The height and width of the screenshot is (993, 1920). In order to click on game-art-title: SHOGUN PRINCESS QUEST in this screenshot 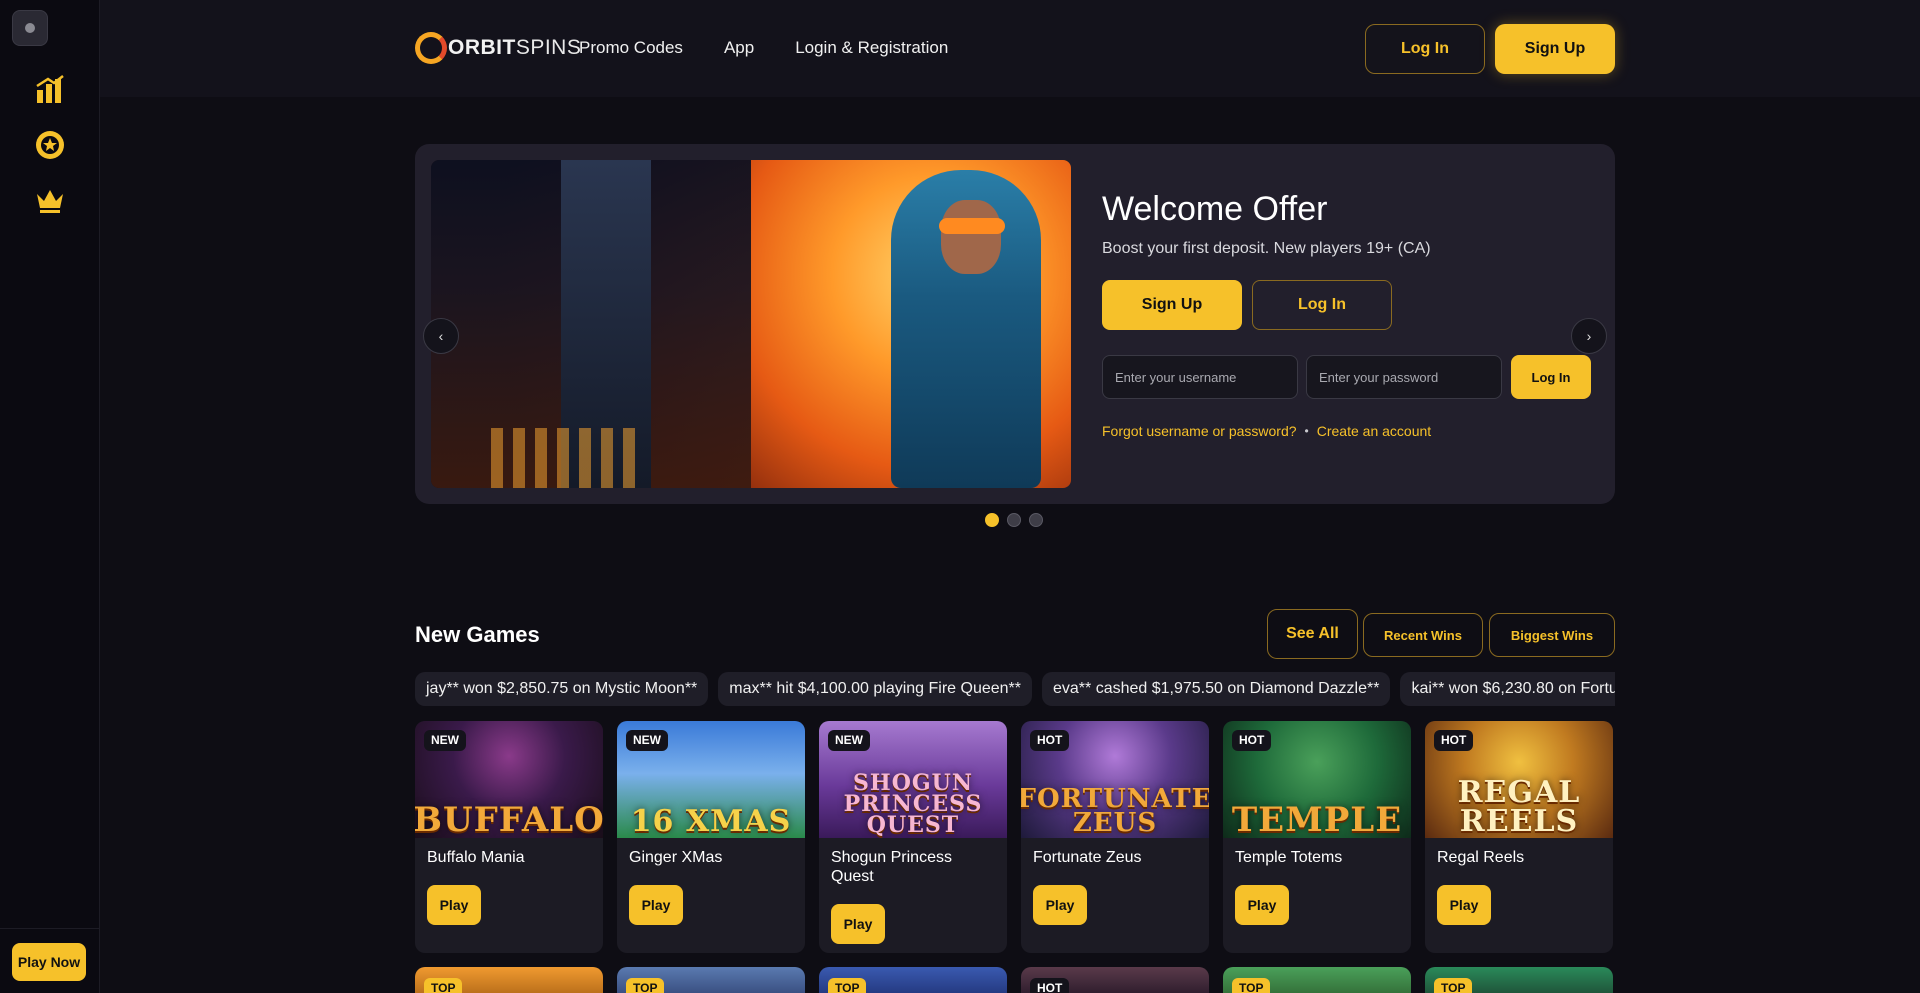, I will do `click(913, 804)`.